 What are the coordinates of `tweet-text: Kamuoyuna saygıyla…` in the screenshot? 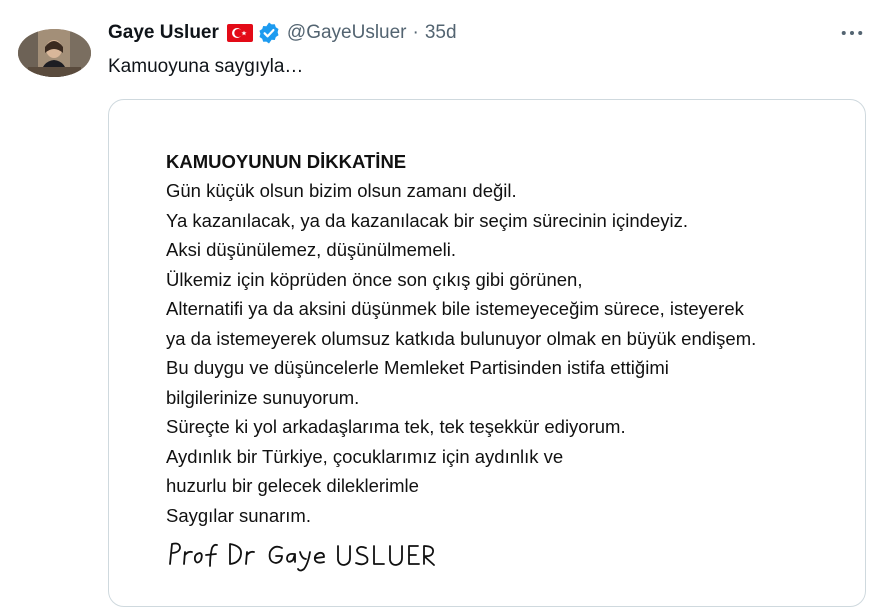 It's located at (206, 66).